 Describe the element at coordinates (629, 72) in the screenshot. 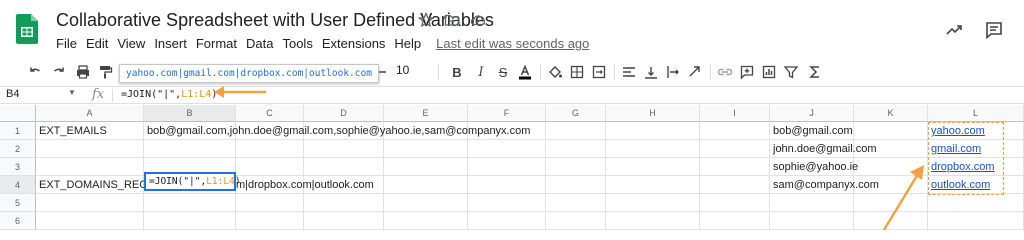

I see `horizontal-align-icon` at that location.